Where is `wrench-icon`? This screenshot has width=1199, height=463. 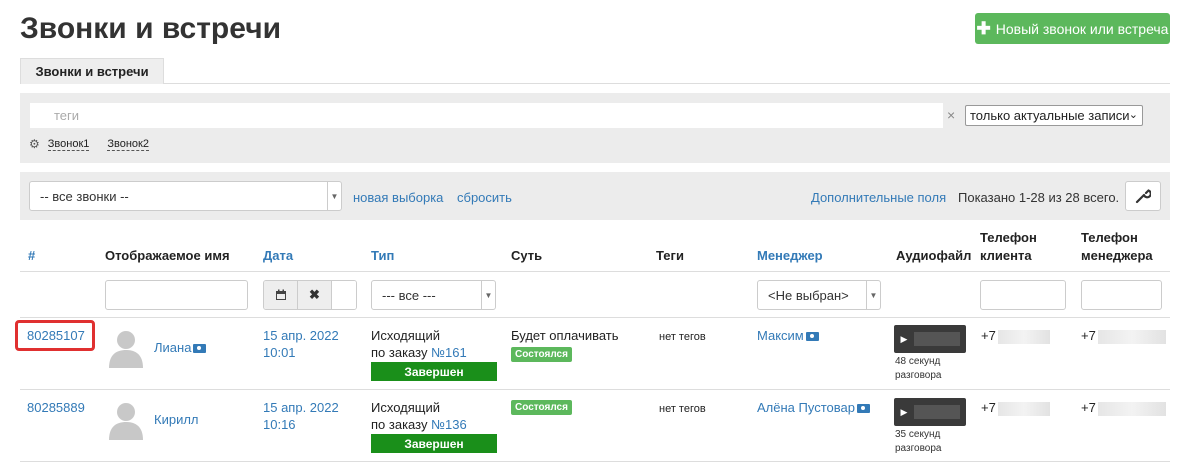 wrench-icon is located at coordinates (1143, 196).